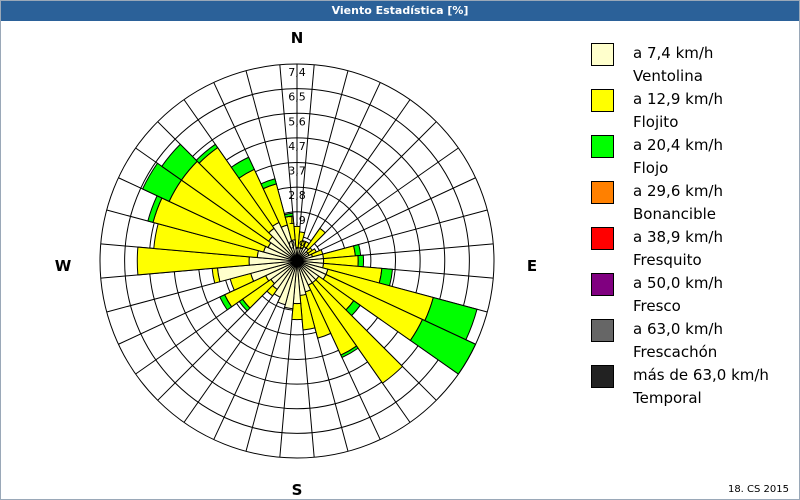 This screenshot has height=500, width=800. What do you see at coordinates (656, 122) in the screenshot?
I see `legend-name: Flojito` at bounding box center [656, 122].